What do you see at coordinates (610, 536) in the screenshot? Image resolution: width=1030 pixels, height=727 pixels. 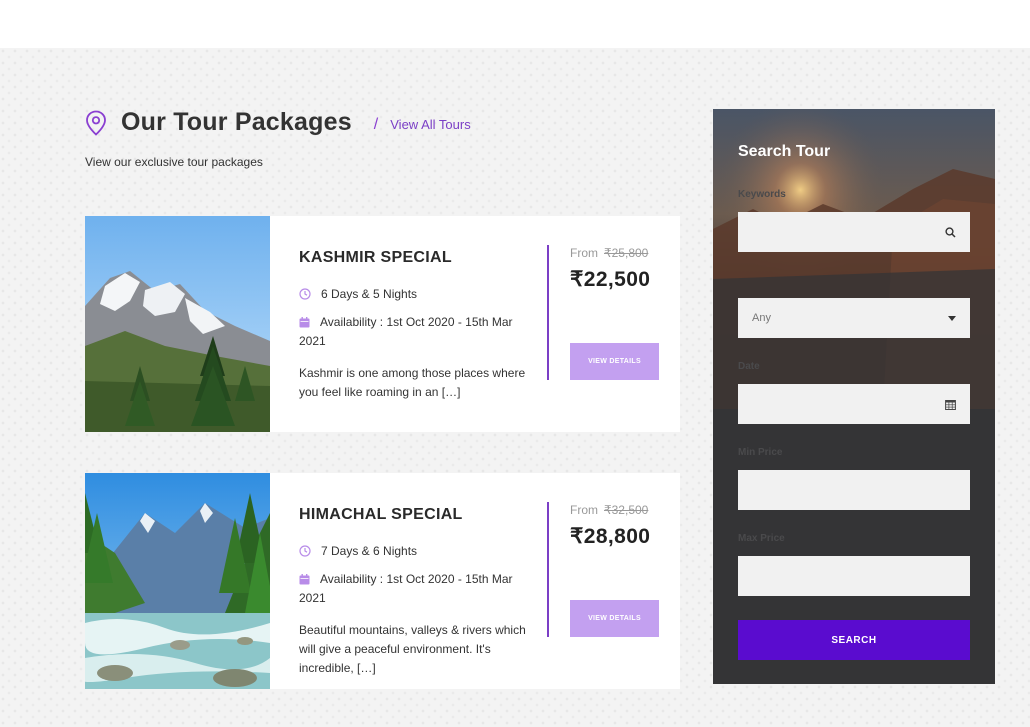 I see `current-price: ₹28,800` at bounding box center [610, 536].